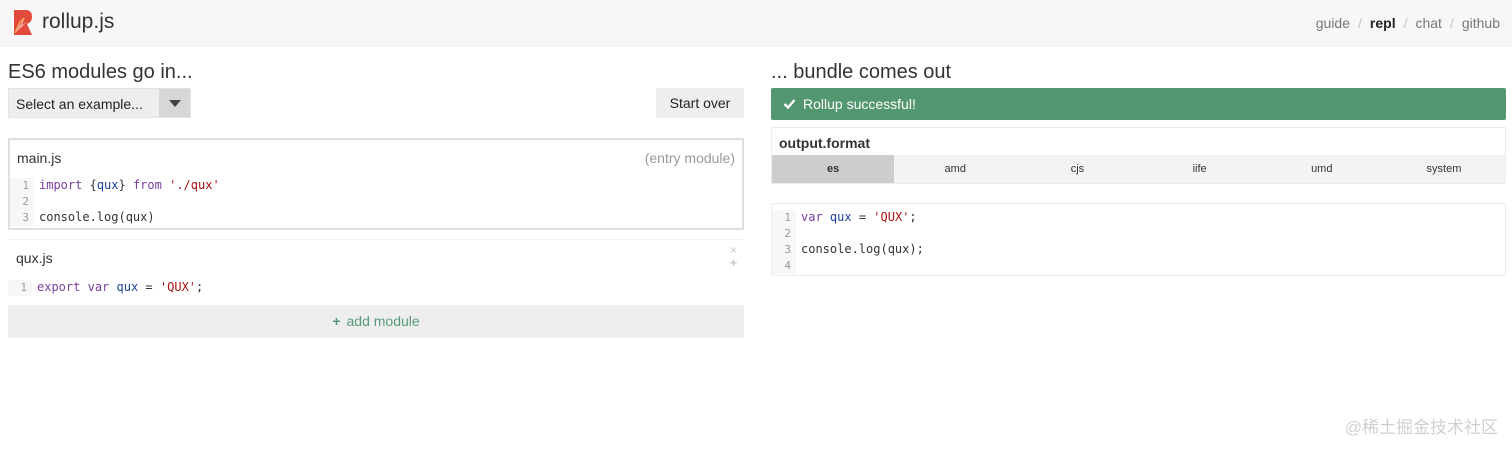 This screenshot has width=1512, height=450. What do you see at coordinates (376, 268) in the screenshot?
I see `module-qux: qux.js × + 1 export var qux = 'QUX';` at bounding box center [376, 268].